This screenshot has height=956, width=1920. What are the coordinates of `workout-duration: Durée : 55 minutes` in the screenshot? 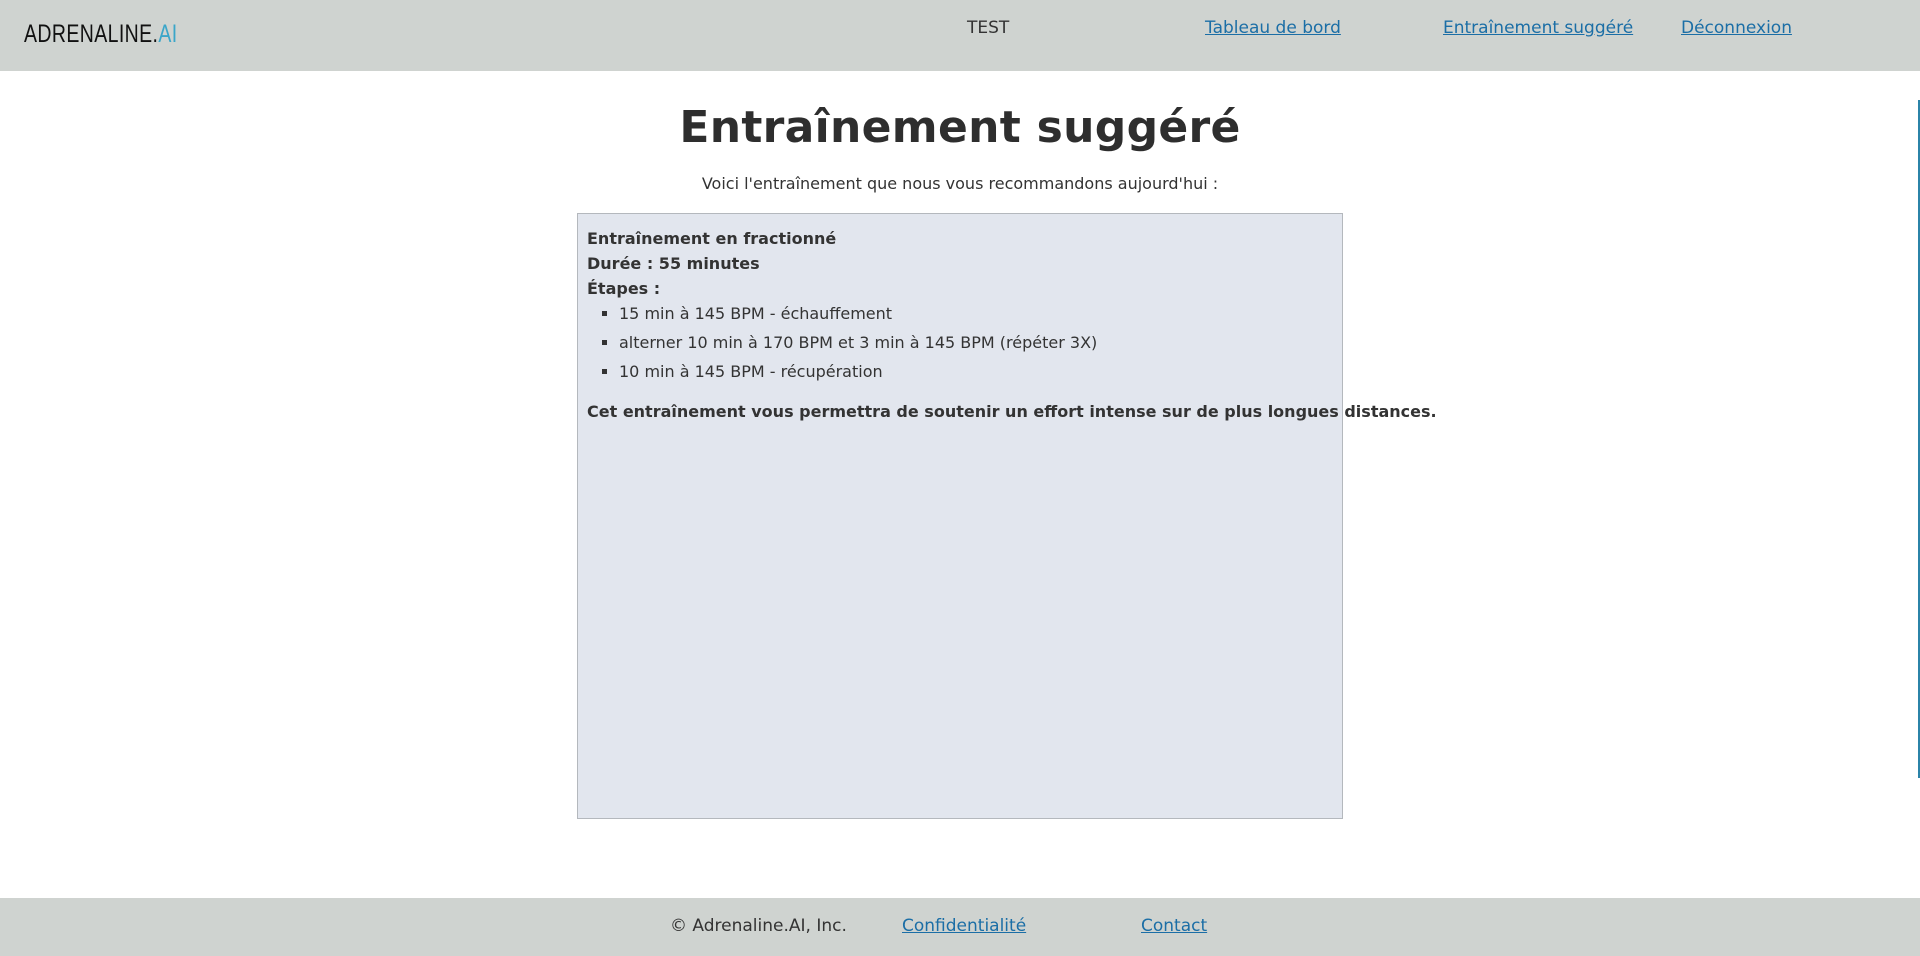 It's located at (673, 263).